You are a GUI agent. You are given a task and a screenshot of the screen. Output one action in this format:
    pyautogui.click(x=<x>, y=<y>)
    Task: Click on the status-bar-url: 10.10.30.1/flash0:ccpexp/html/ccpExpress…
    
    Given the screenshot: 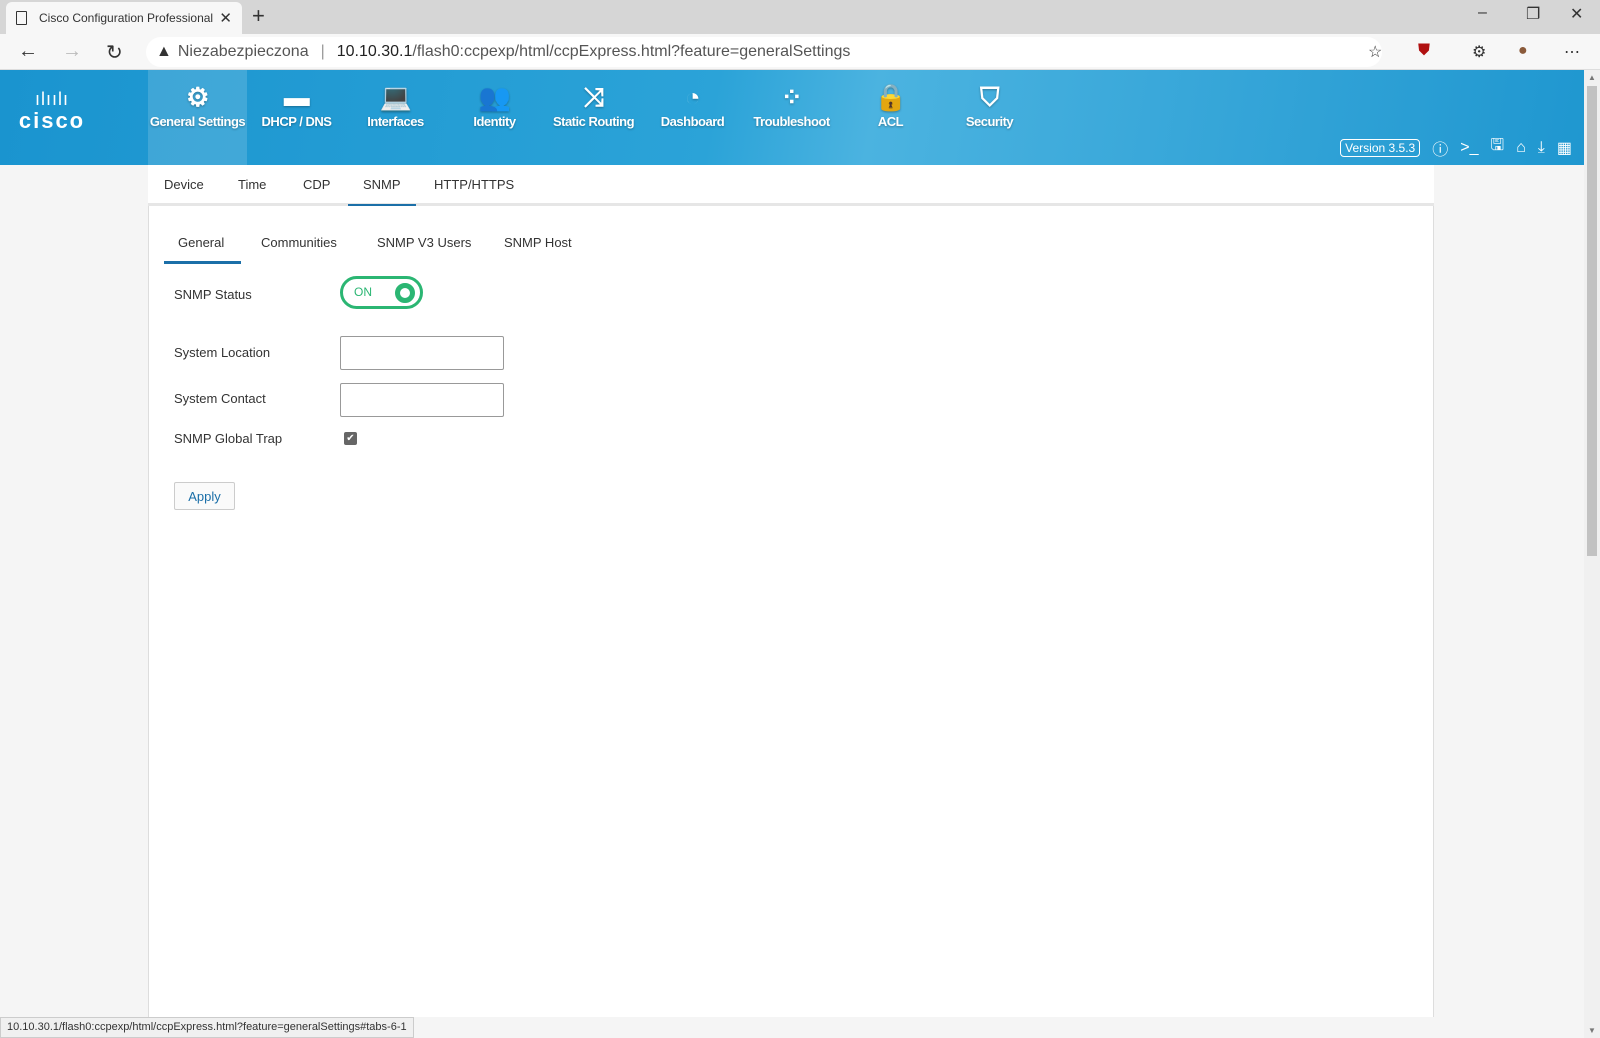 What is the action you would take?
    pyautogui.click(x=207, y=1027)
    